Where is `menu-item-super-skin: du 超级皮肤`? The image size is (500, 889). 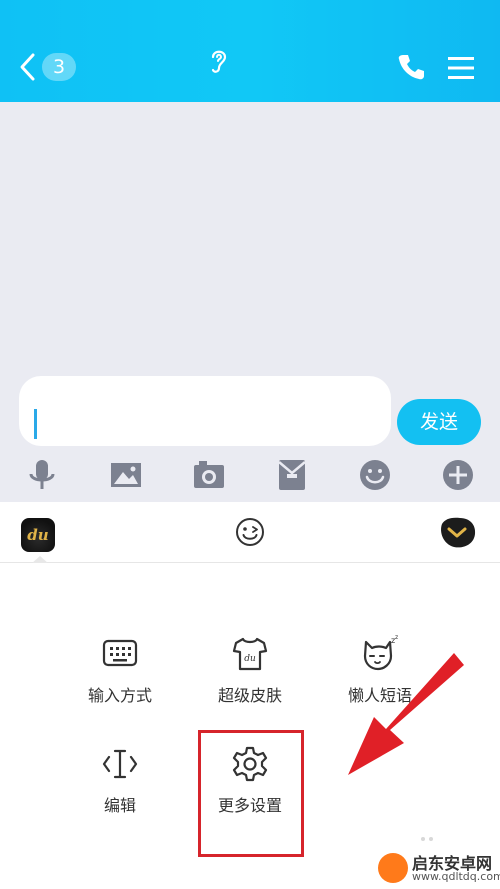 menu-item-super-skin: du 超级皮肤 is located at coordinates (250, 670).